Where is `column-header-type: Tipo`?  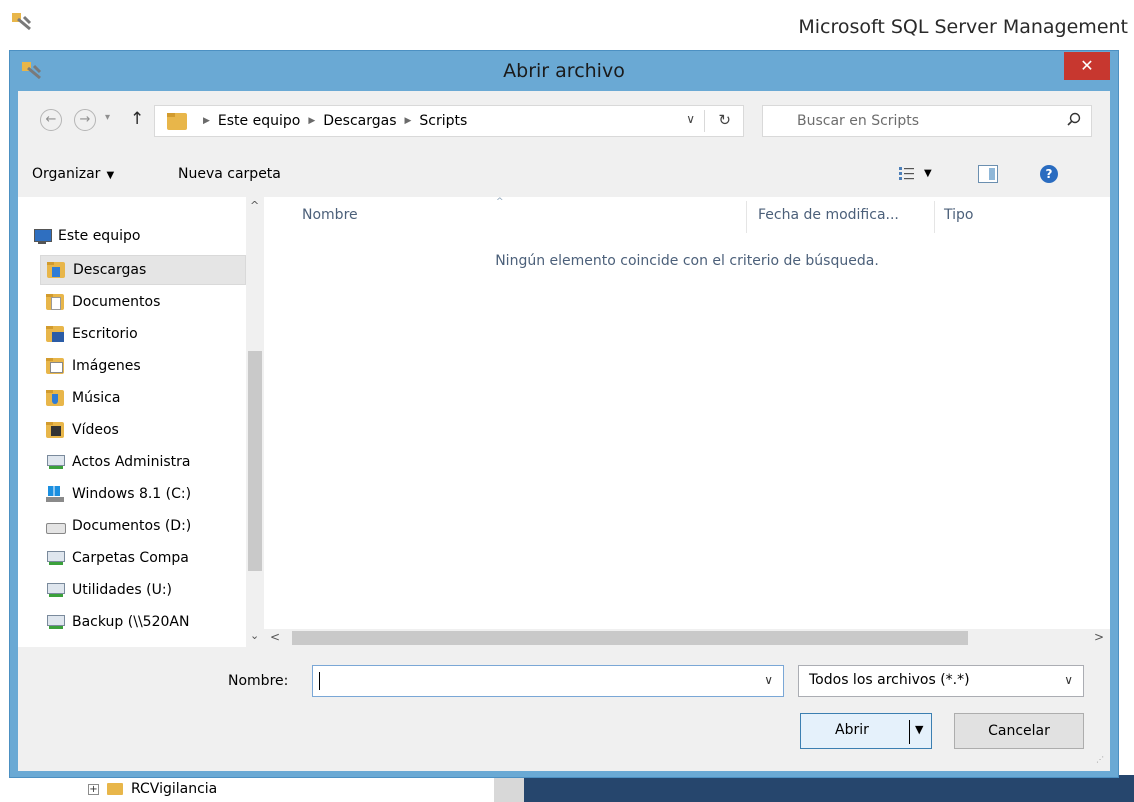
column-header-type: Tipo is located at coordinates (958, 215).